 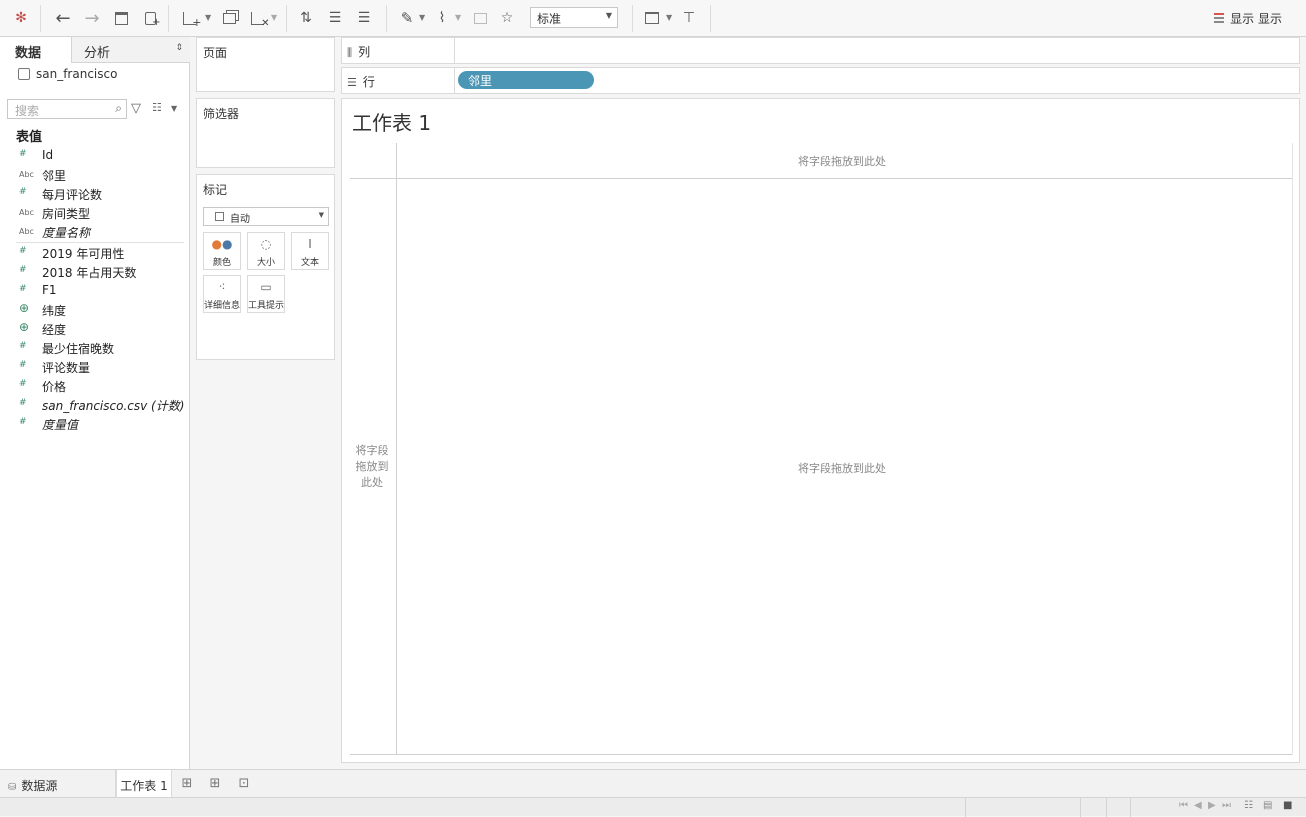 What do you see at coordinates (1198, 805) in the screenshot?
I see `prev-sheet-icon: ◀` at bounding box center [1198, 805].